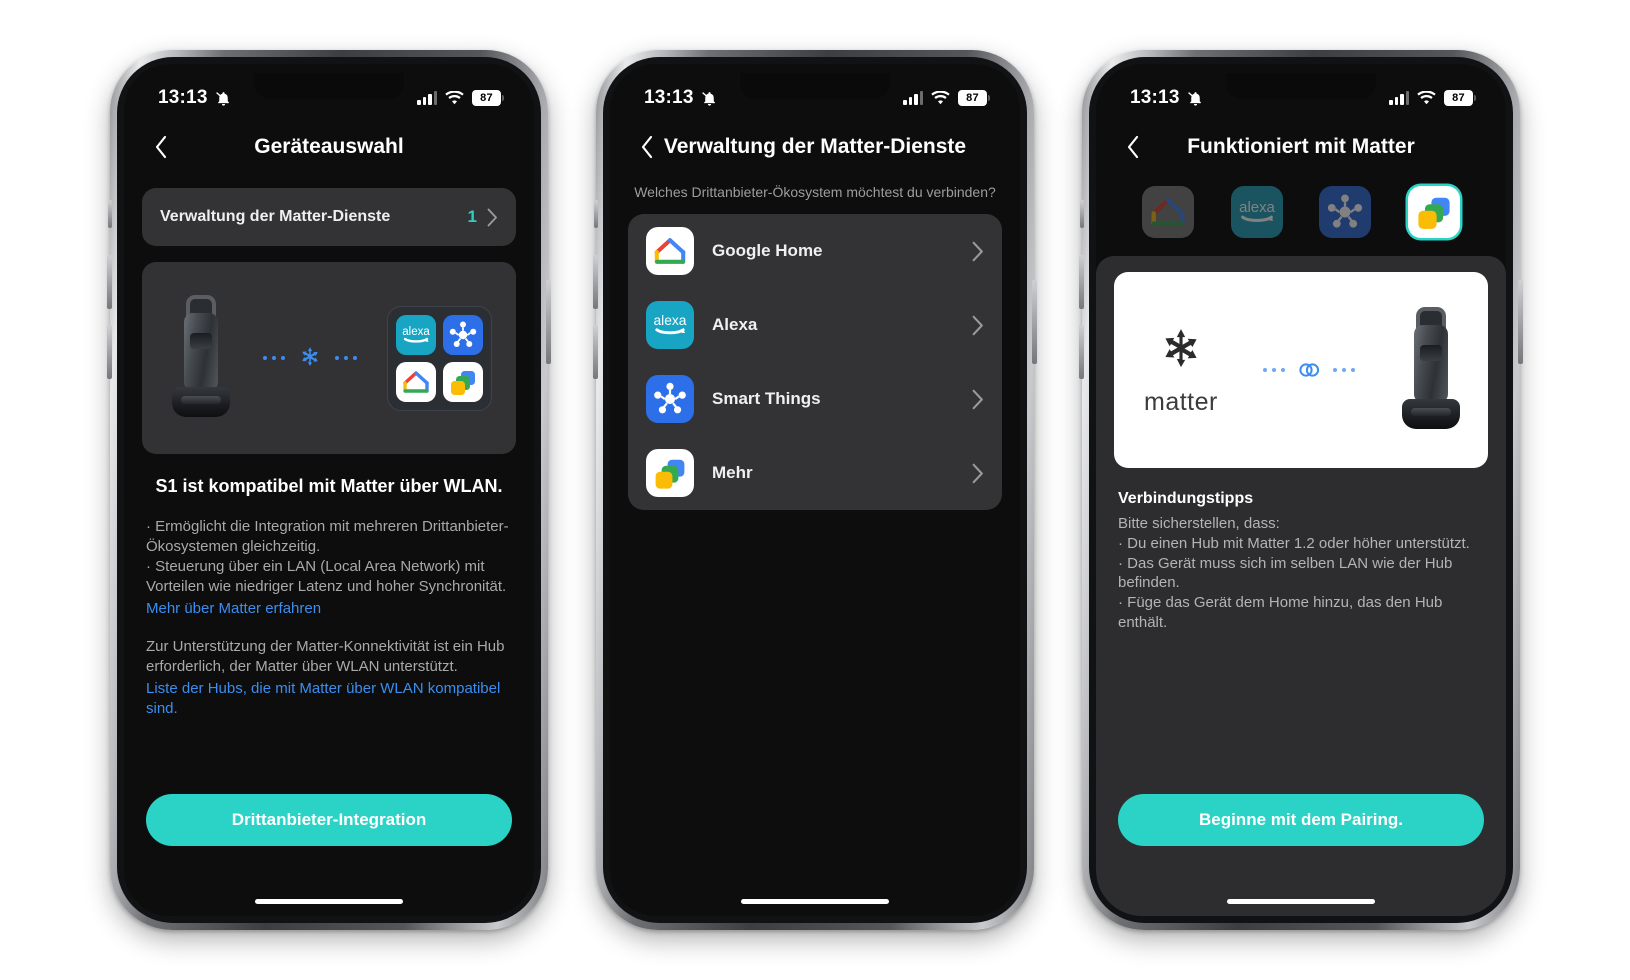 This screenshot has height=980, width=1630. I want to click on ecosystem-icon-grid: alexa, so click(439, 358).